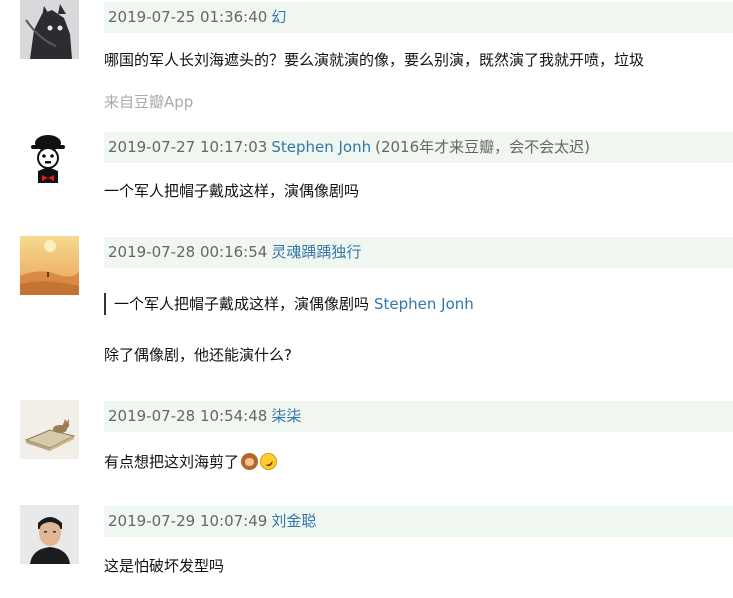 The height and width of the screenshot is (598, 733). Describe the element at coordinates (49, 265) in the screenshot. I see `desert-avatar` at that location.